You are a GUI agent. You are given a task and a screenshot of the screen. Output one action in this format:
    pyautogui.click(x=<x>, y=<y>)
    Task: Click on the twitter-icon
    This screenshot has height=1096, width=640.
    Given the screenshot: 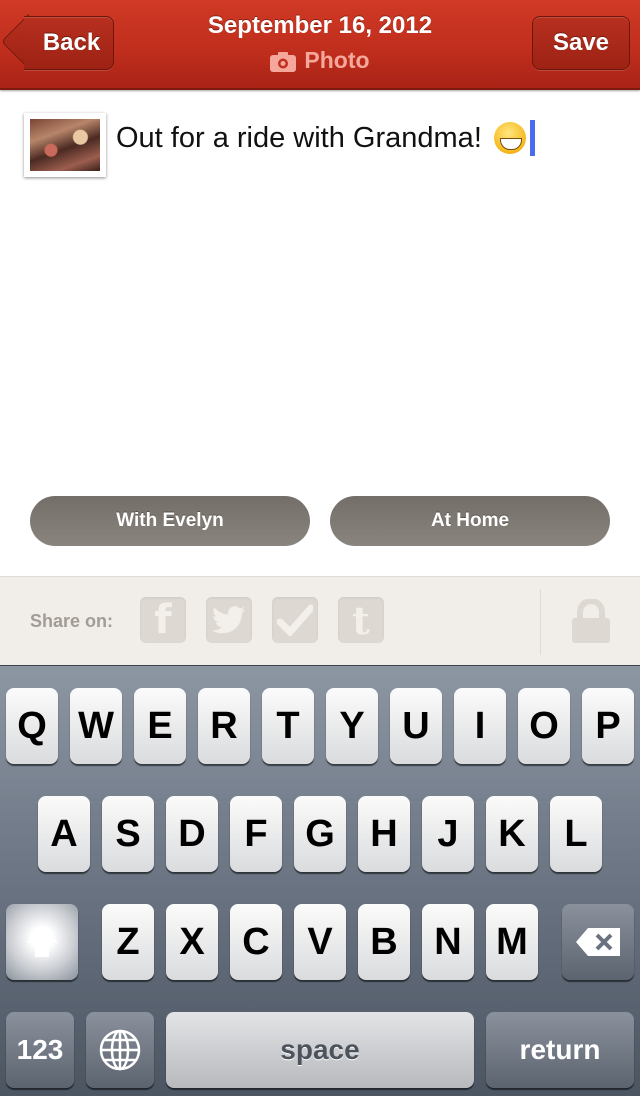 What is the action you would take?
    pyautogui.click(x=229, y=620)
    